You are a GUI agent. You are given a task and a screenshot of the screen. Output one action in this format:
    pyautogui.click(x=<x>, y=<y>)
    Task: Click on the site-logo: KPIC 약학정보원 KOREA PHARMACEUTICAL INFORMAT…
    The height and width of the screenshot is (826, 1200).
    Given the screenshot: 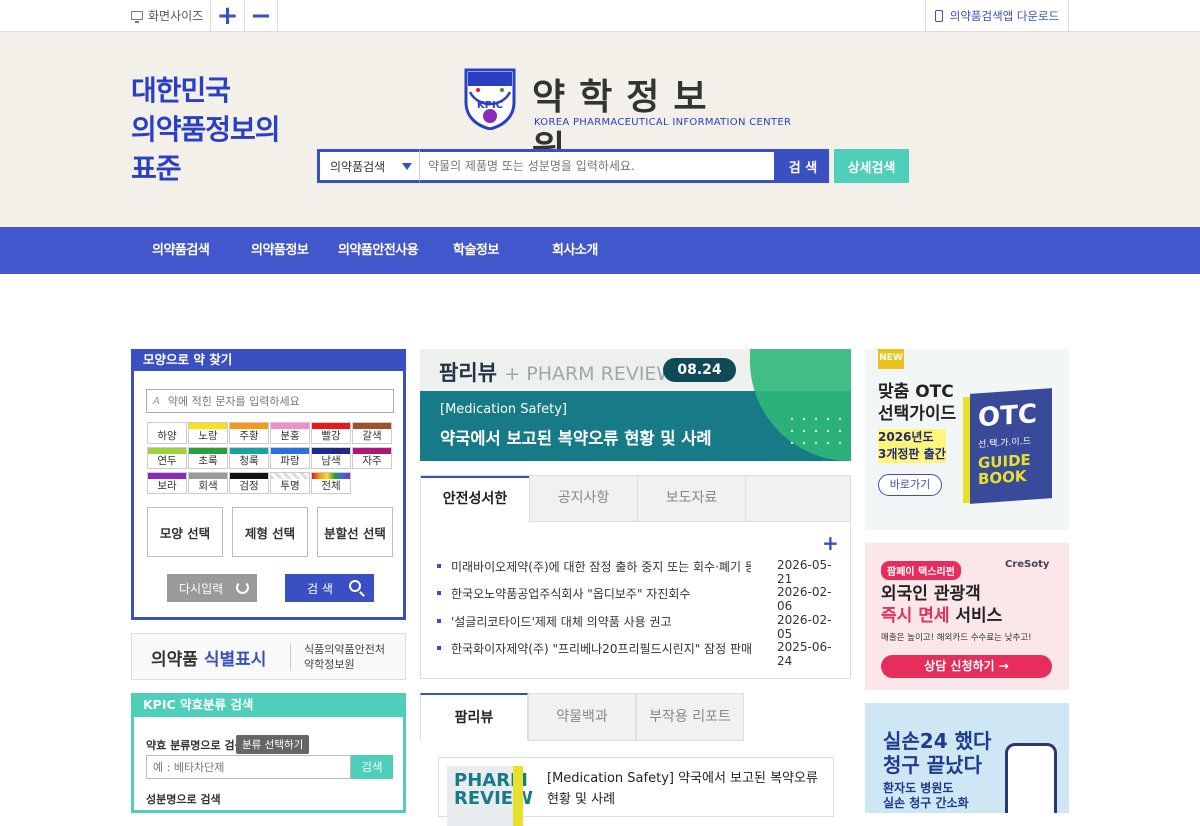 What is the action you would take?
    pyautogui.click(x=627, y=119)
    